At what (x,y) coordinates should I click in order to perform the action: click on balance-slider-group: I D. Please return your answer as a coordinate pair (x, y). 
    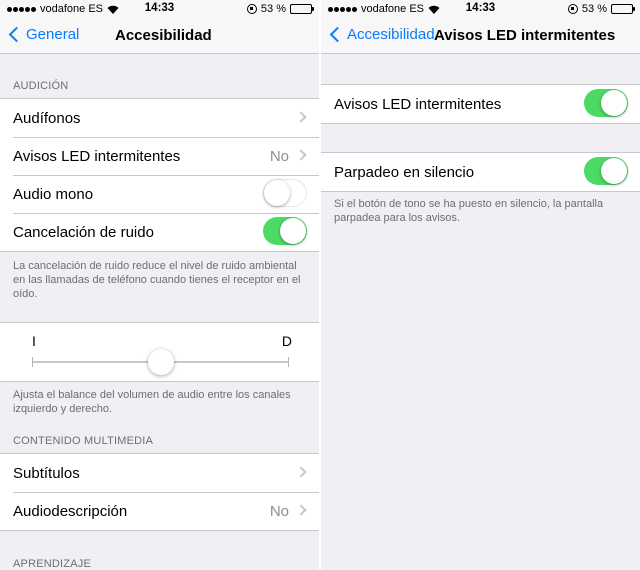
    Looking at the image, I should click on (159, 352).